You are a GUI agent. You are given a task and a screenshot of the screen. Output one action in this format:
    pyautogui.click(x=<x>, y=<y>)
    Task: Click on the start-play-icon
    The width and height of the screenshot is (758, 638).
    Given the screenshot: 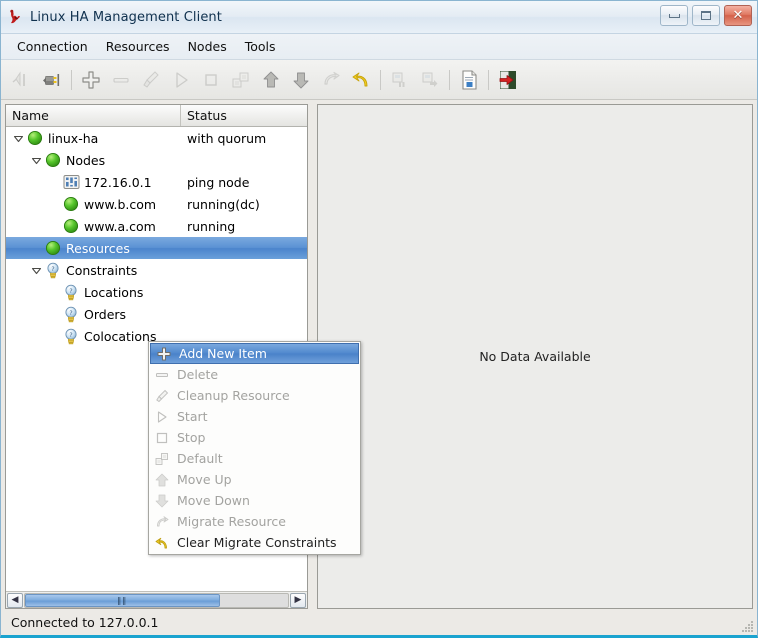 What is the action you would take?
    pyautogui.click(x=181, y=80)
    